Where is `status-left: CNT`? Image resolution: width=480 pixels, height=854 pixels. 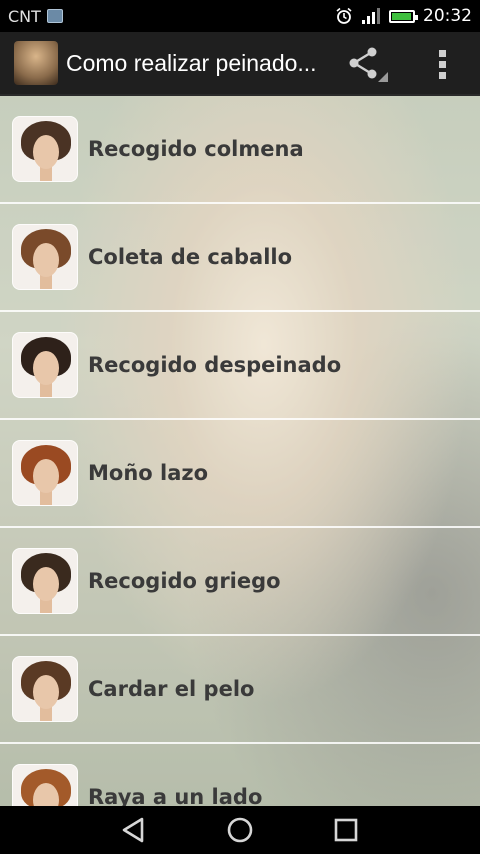 status-left: CNT is located at coordinates (35, 16).